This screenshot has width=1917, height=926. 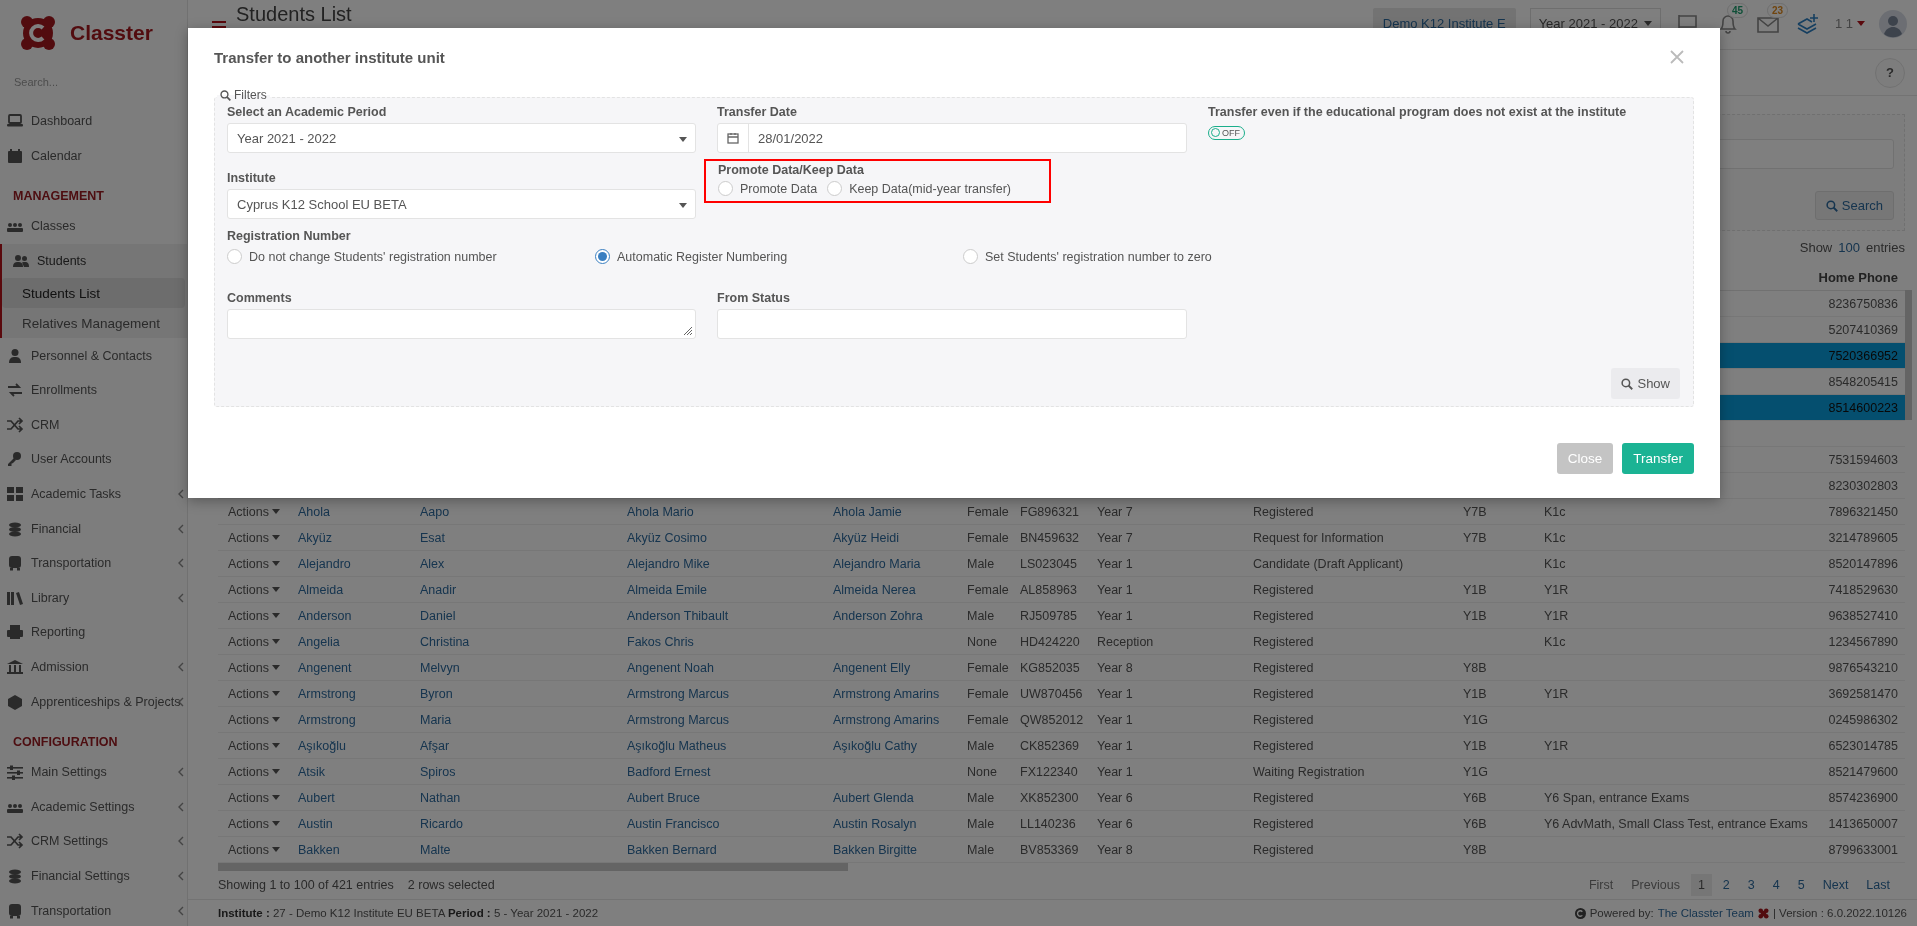 What do you see at coordinates (260, 298) in the screenshot?
I see `field-label: Comments` at bounding box center [260, 298].